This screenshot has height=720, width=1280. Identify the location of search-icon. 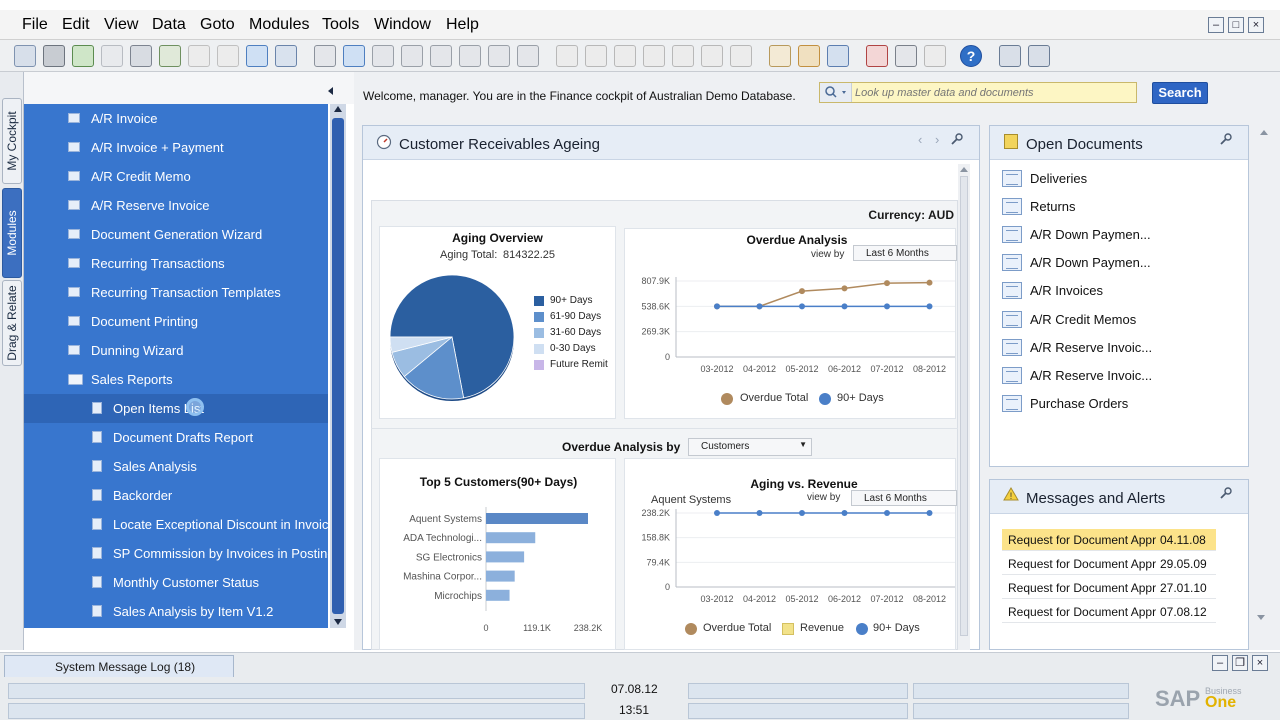
(836, 92).